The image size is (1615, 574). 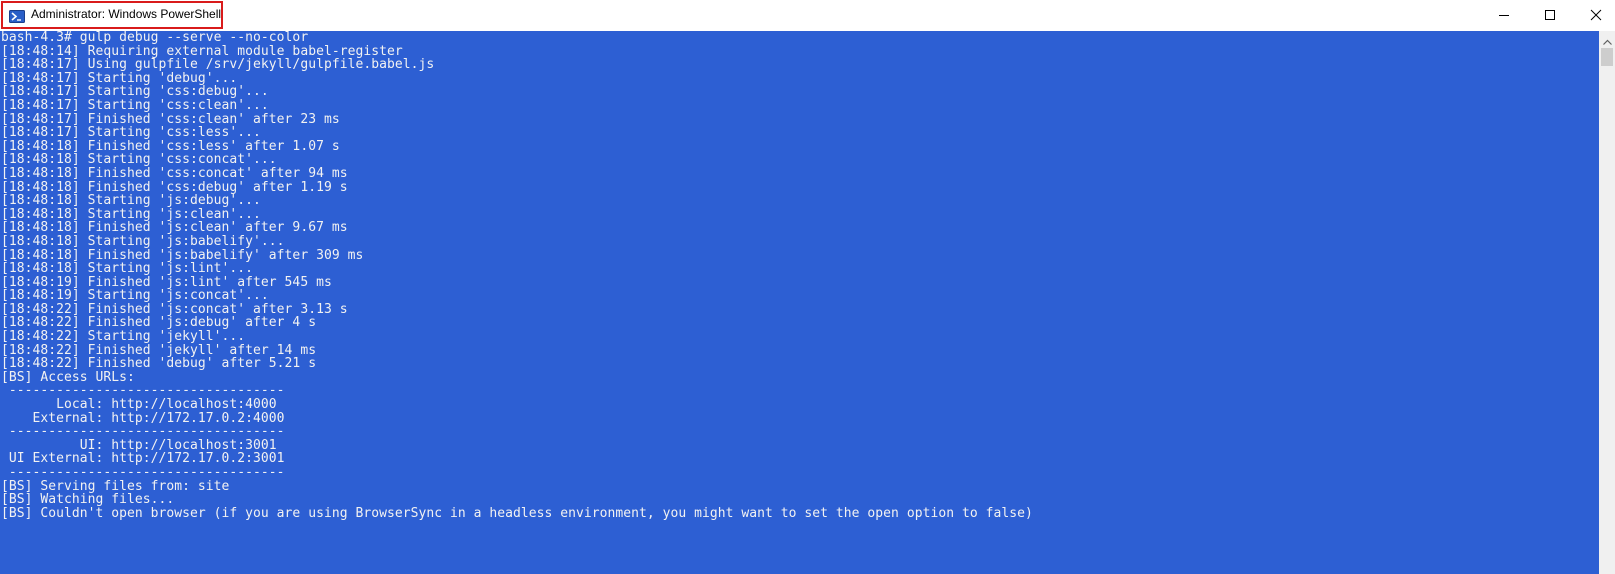 I want to click on chevron-up-icon, so click(x=1607, y=39).